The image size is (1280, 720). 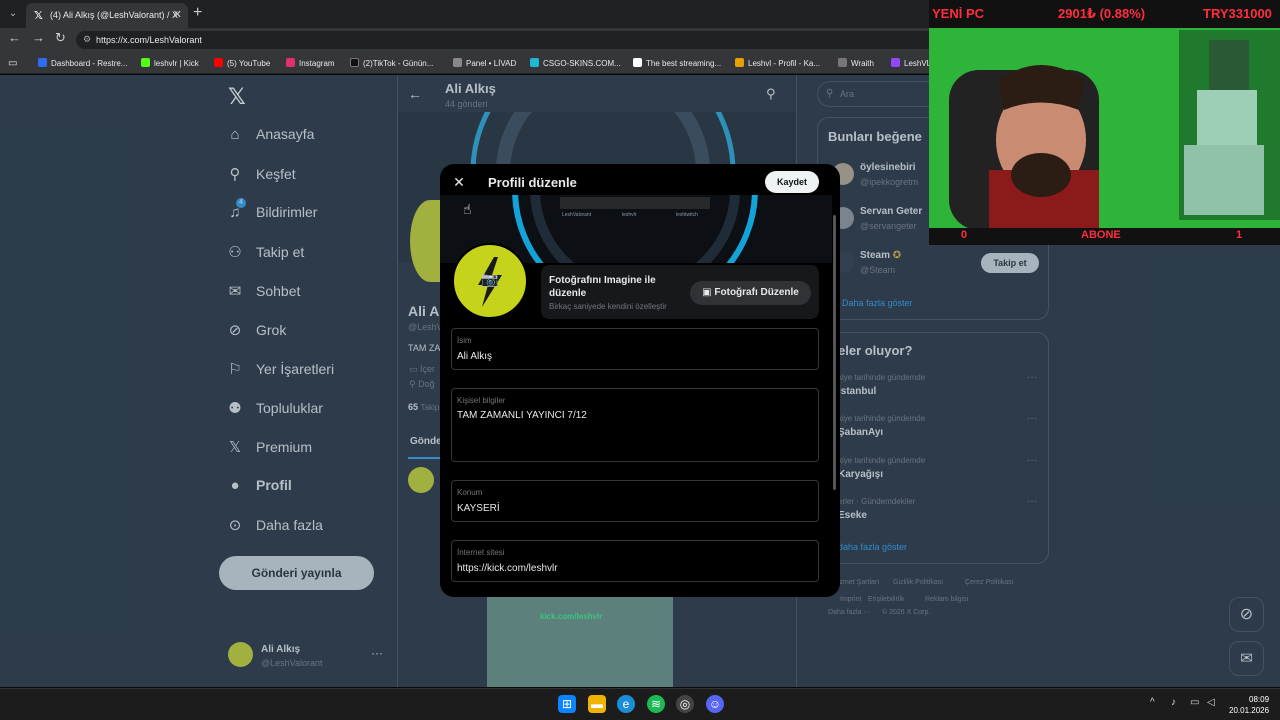 I want to click on tab-title: (4) Ali Alkış (@LeshValorant) / X, so click(x=114, y=15).